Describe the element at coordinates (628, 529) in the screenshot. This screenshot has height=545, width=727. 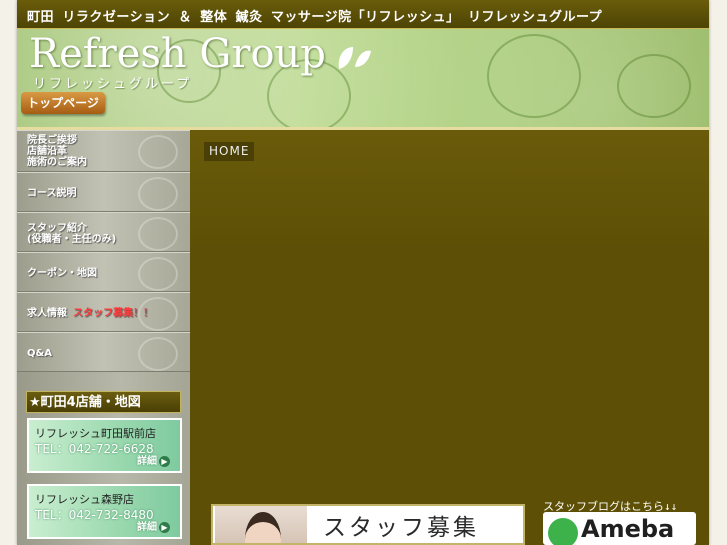
I see `ameba-logo-text: Ameba` at that location.